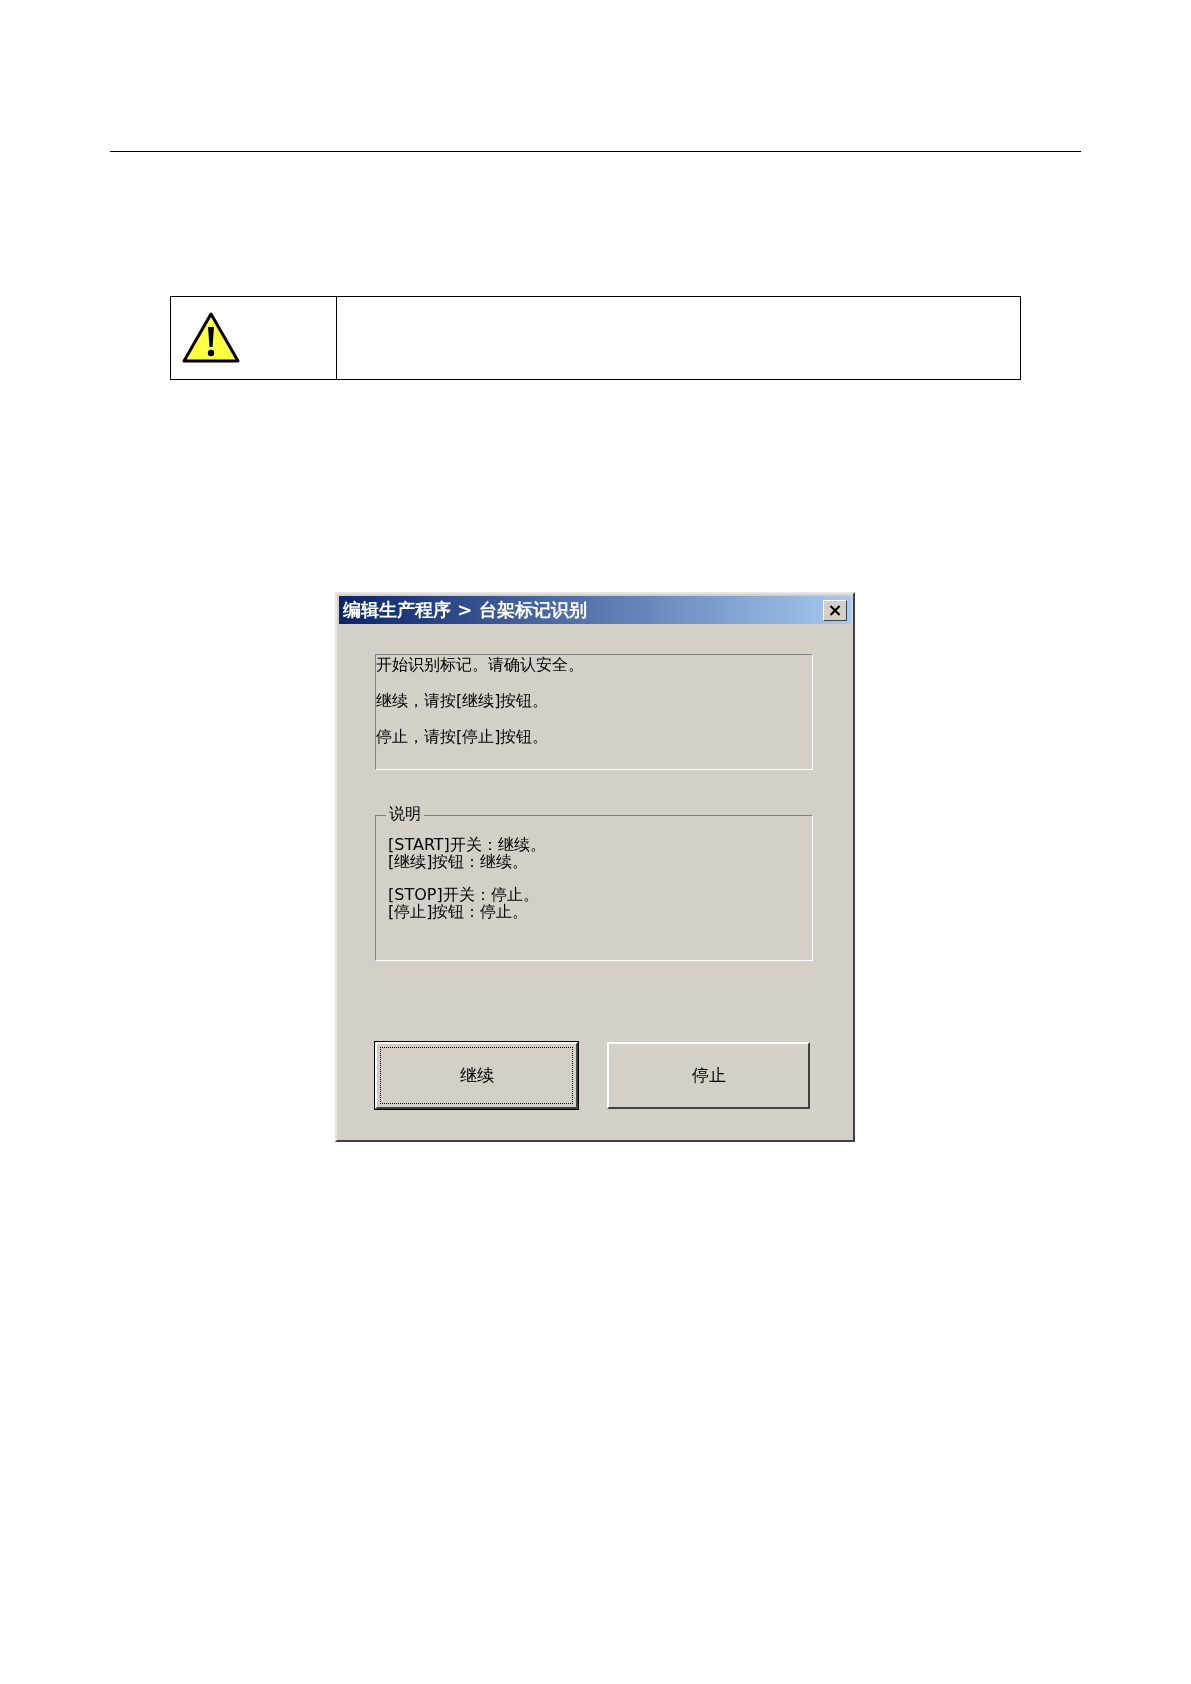 Image resolution: width=1191 pixels, height=1684 pixels. What do you see at coordinates (463, 737) in the screenshot?
I see `message-text: 停止，请按[停止]按钮。` at bounding box center [463, 737].